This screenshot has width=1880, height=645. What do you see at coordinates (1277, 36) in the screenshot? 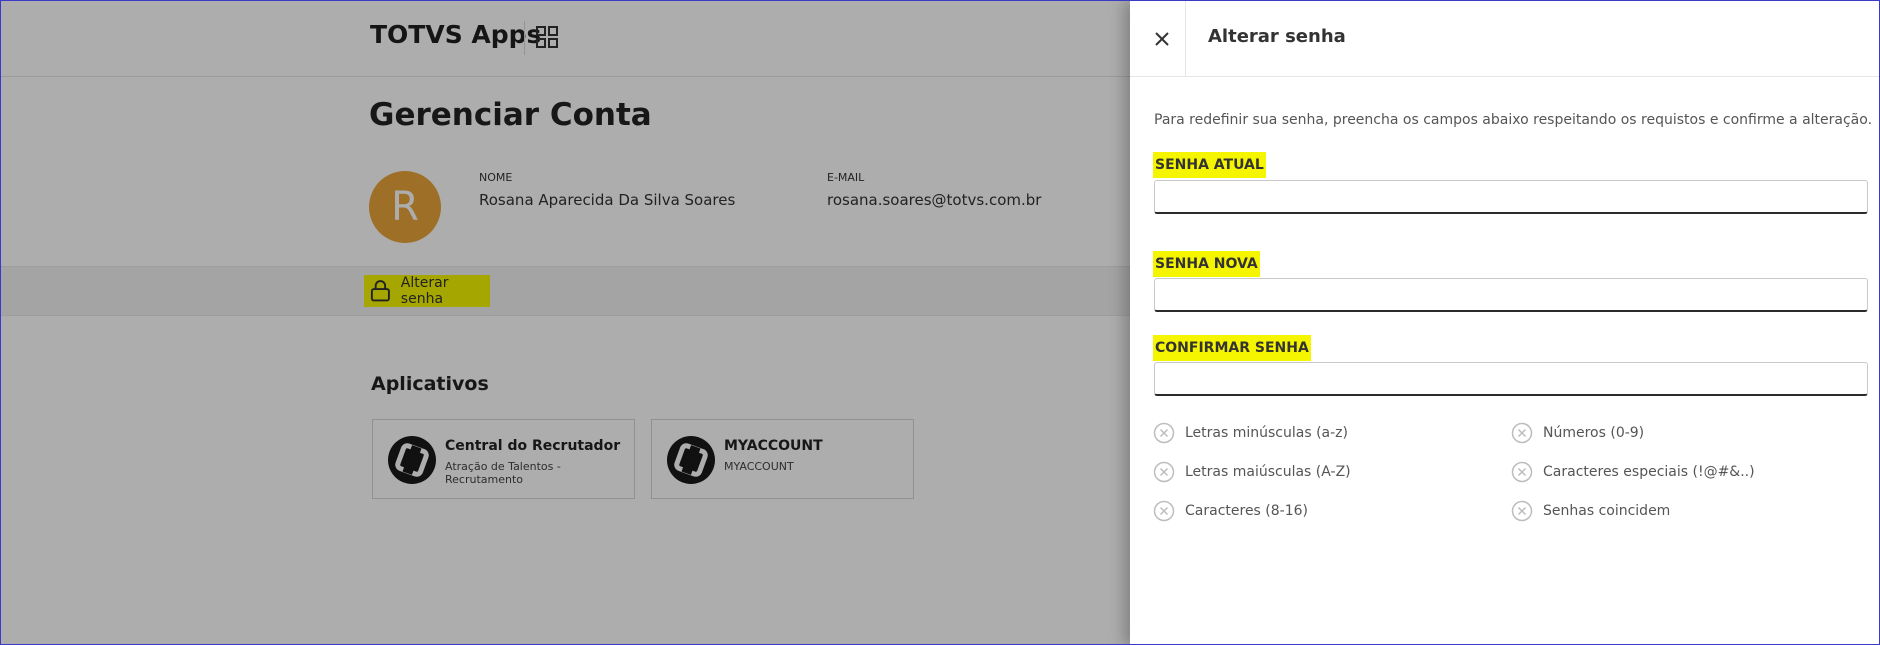
I see `panel-title: Alterar senha` at bounding box center [1277, 36].